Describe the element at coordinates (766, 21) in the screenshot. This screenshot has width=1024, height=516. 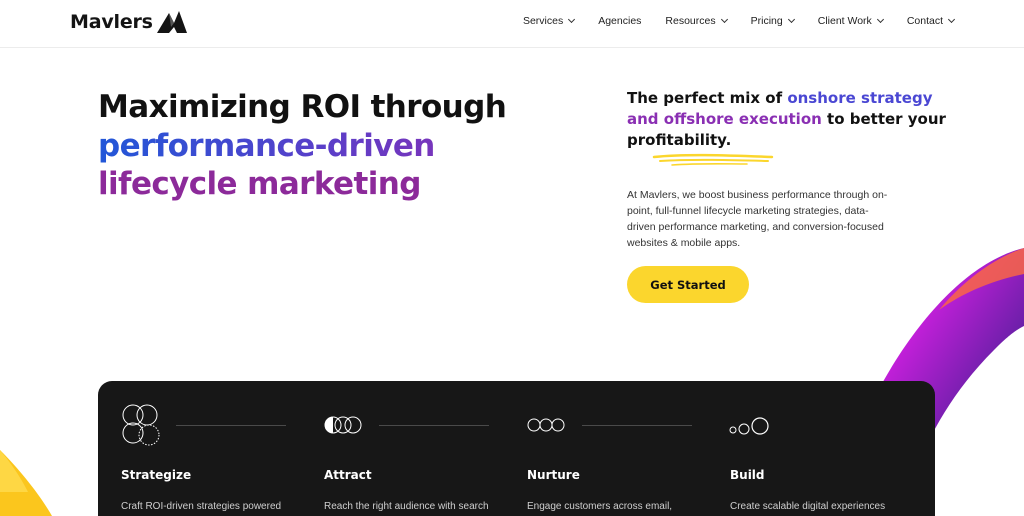
I see `nav-label: Pricing` at that location.